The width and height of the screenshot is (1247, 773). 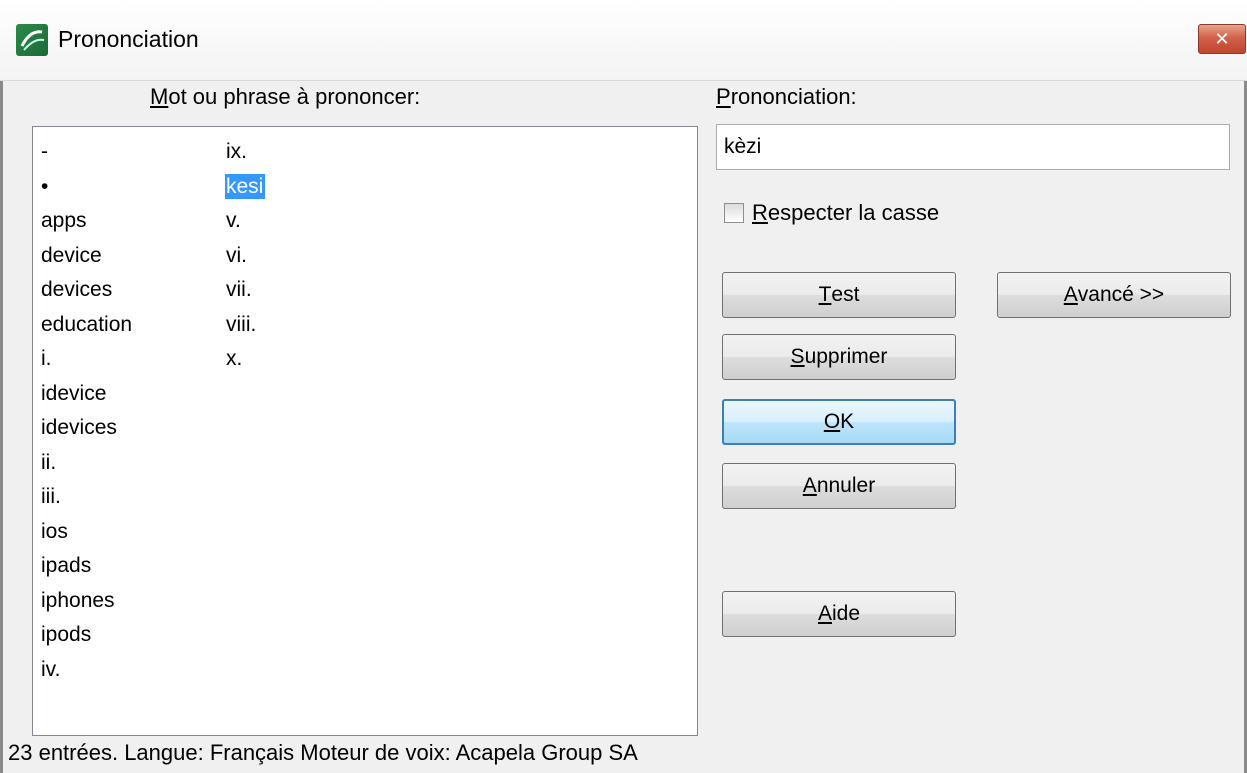 What do you see at coordinates (845, 294) in the screenshot?
I see `test-button-label: est` at bounding box center [845, 294].